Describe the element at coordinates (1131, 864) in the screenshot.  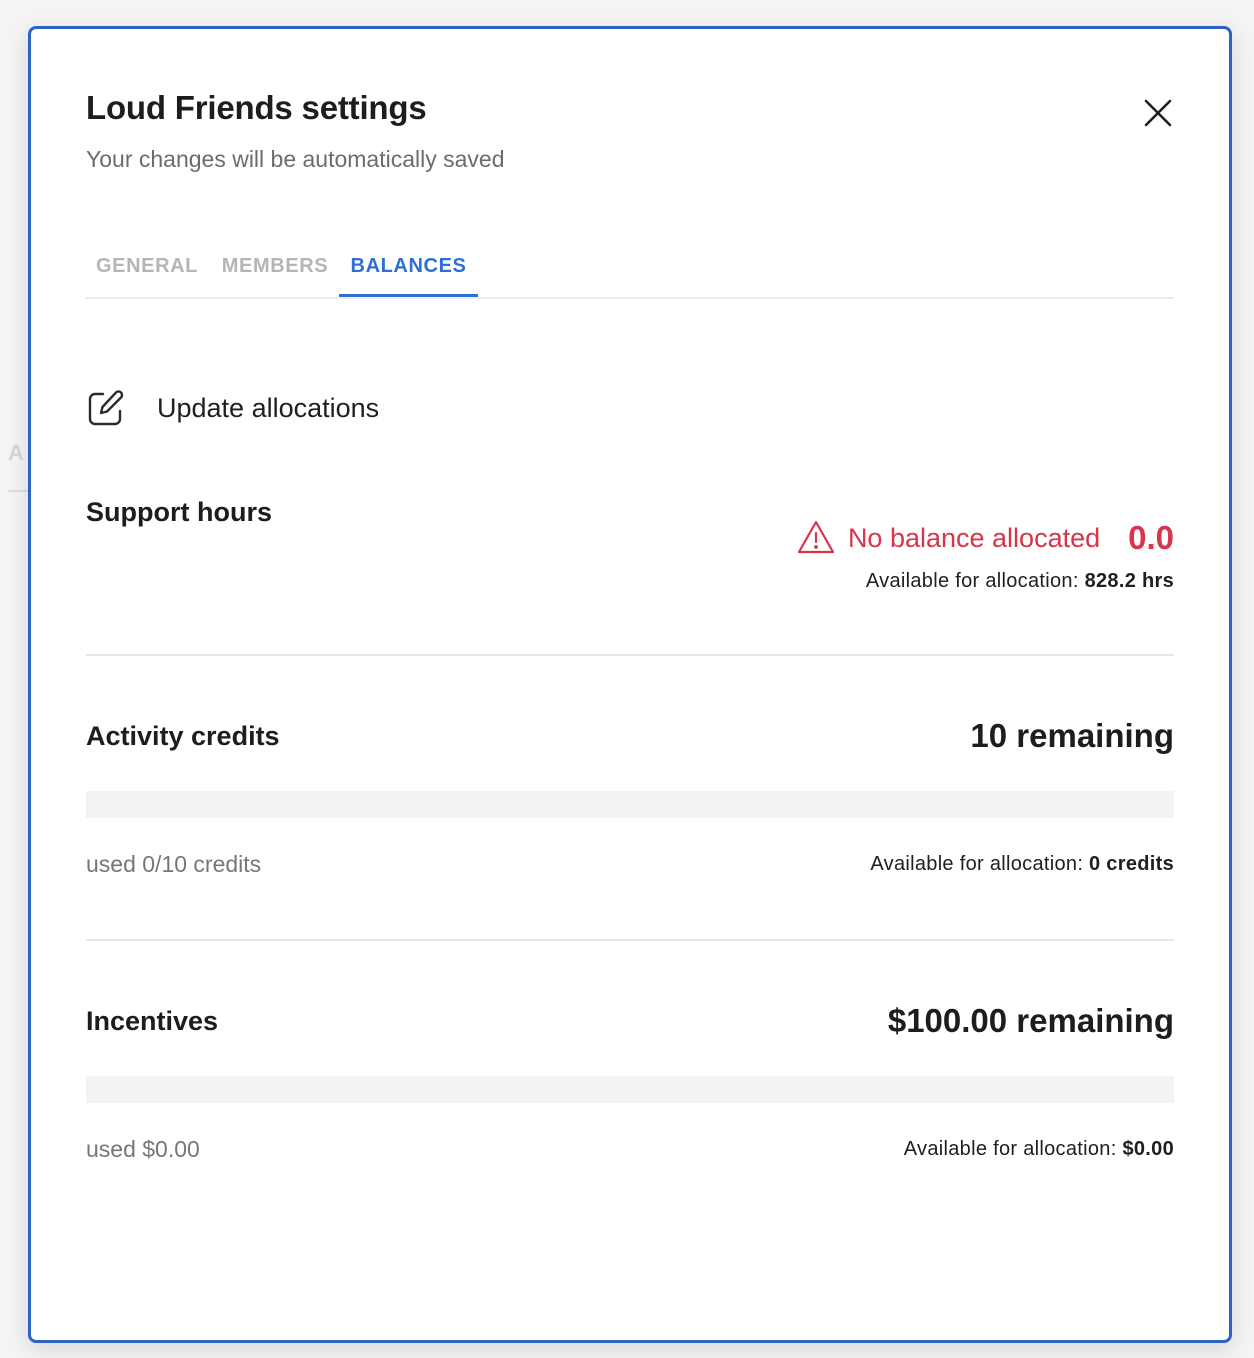
I see `available-value: 0 credits` at that location.